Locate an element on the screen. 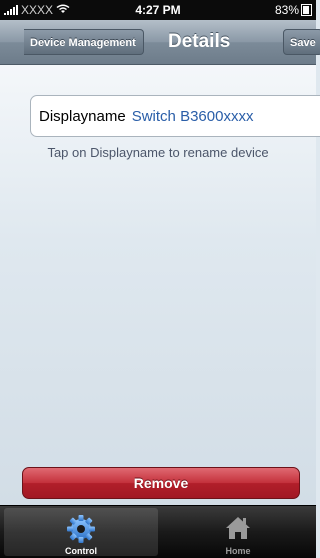 The height and width of the screenshot is (558, 320). gear-icon is located at coordinates (81, 531).